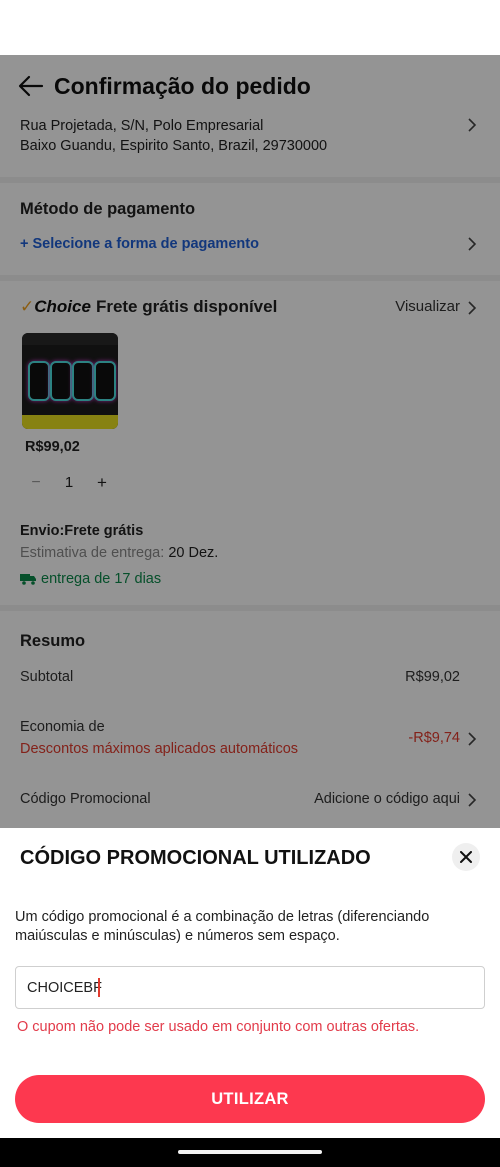 The width and height of the screenshot is (500, 1167). I want to click on sheet-title: CÓDIGO PROMOCIONAL UTILIZADO, so click(195, 858).